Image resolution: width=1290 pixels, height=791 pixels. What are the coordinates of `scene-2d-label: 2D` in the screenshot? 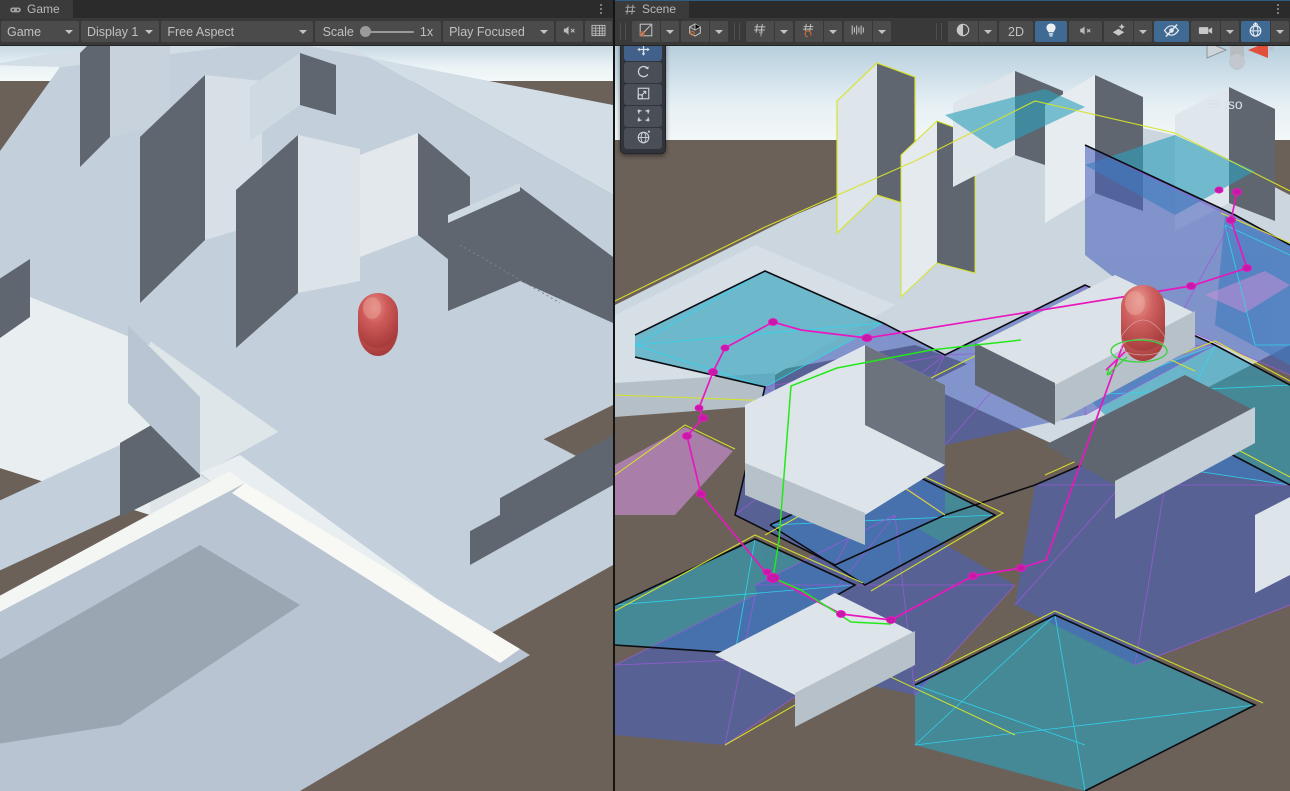 It's located at (1016, 31).